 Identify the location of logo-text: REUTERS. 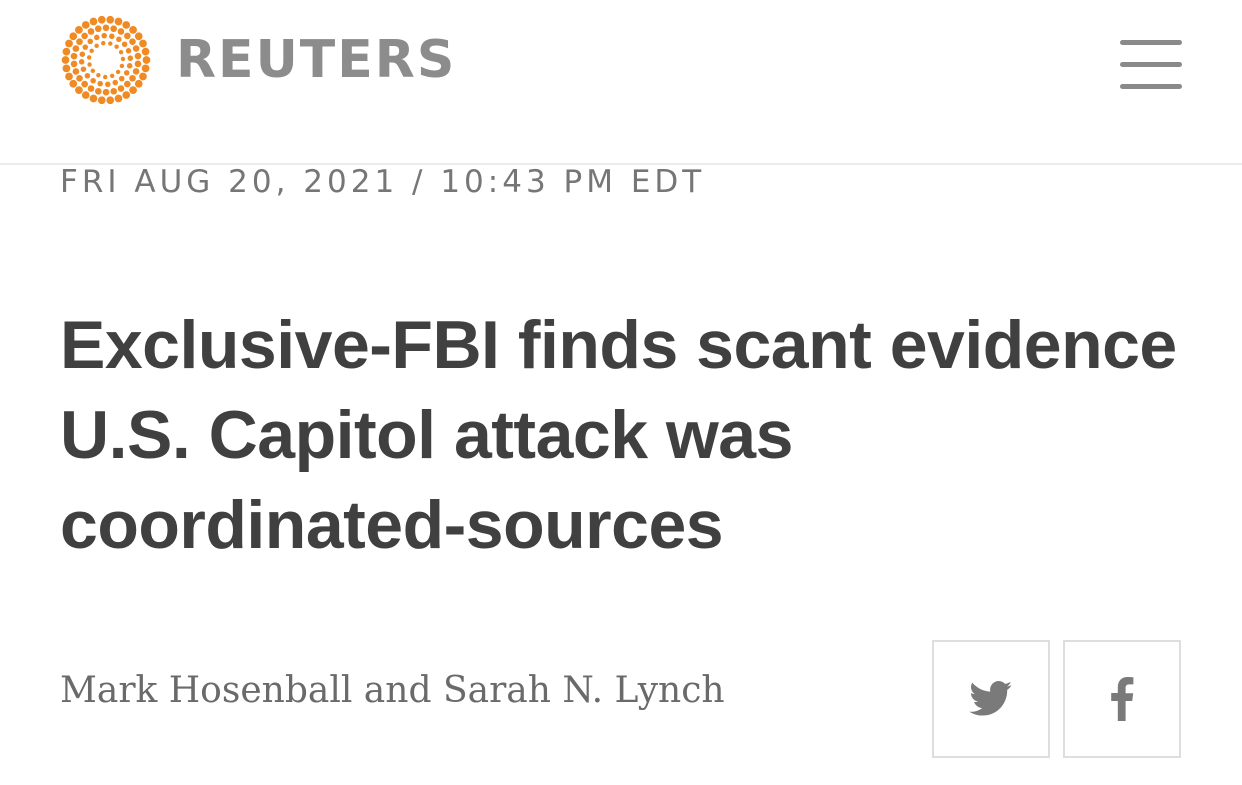
(316, 60).